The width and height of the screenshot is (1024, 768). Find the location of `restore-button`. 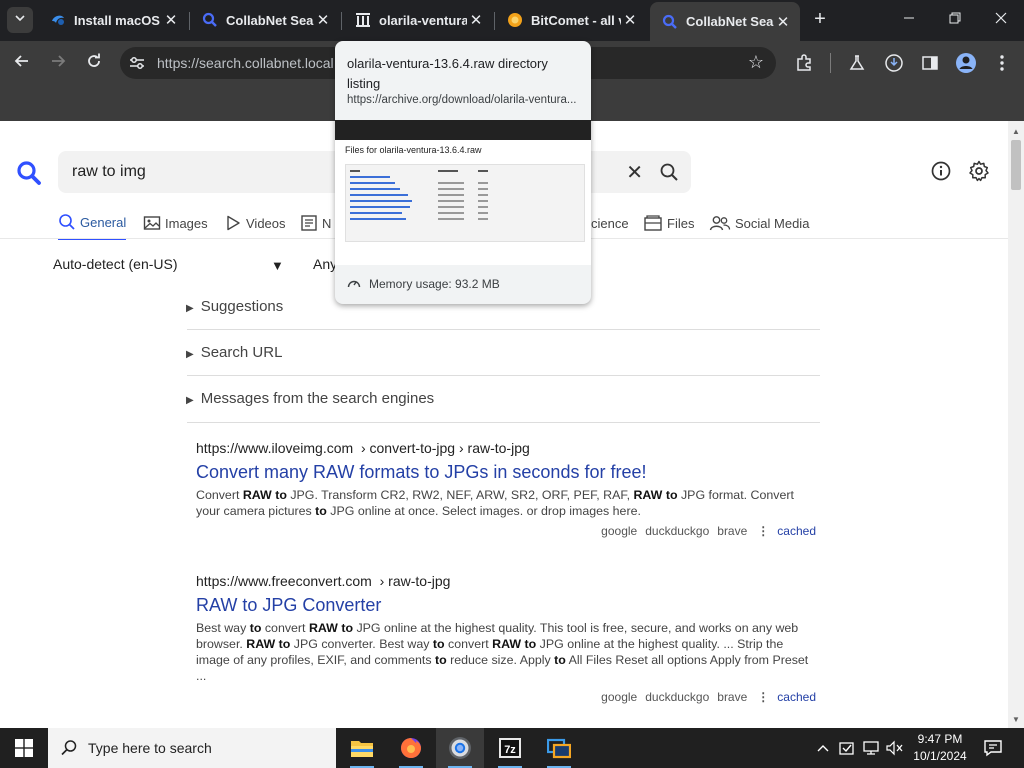

restore-button is located at coordinates (955, 20).